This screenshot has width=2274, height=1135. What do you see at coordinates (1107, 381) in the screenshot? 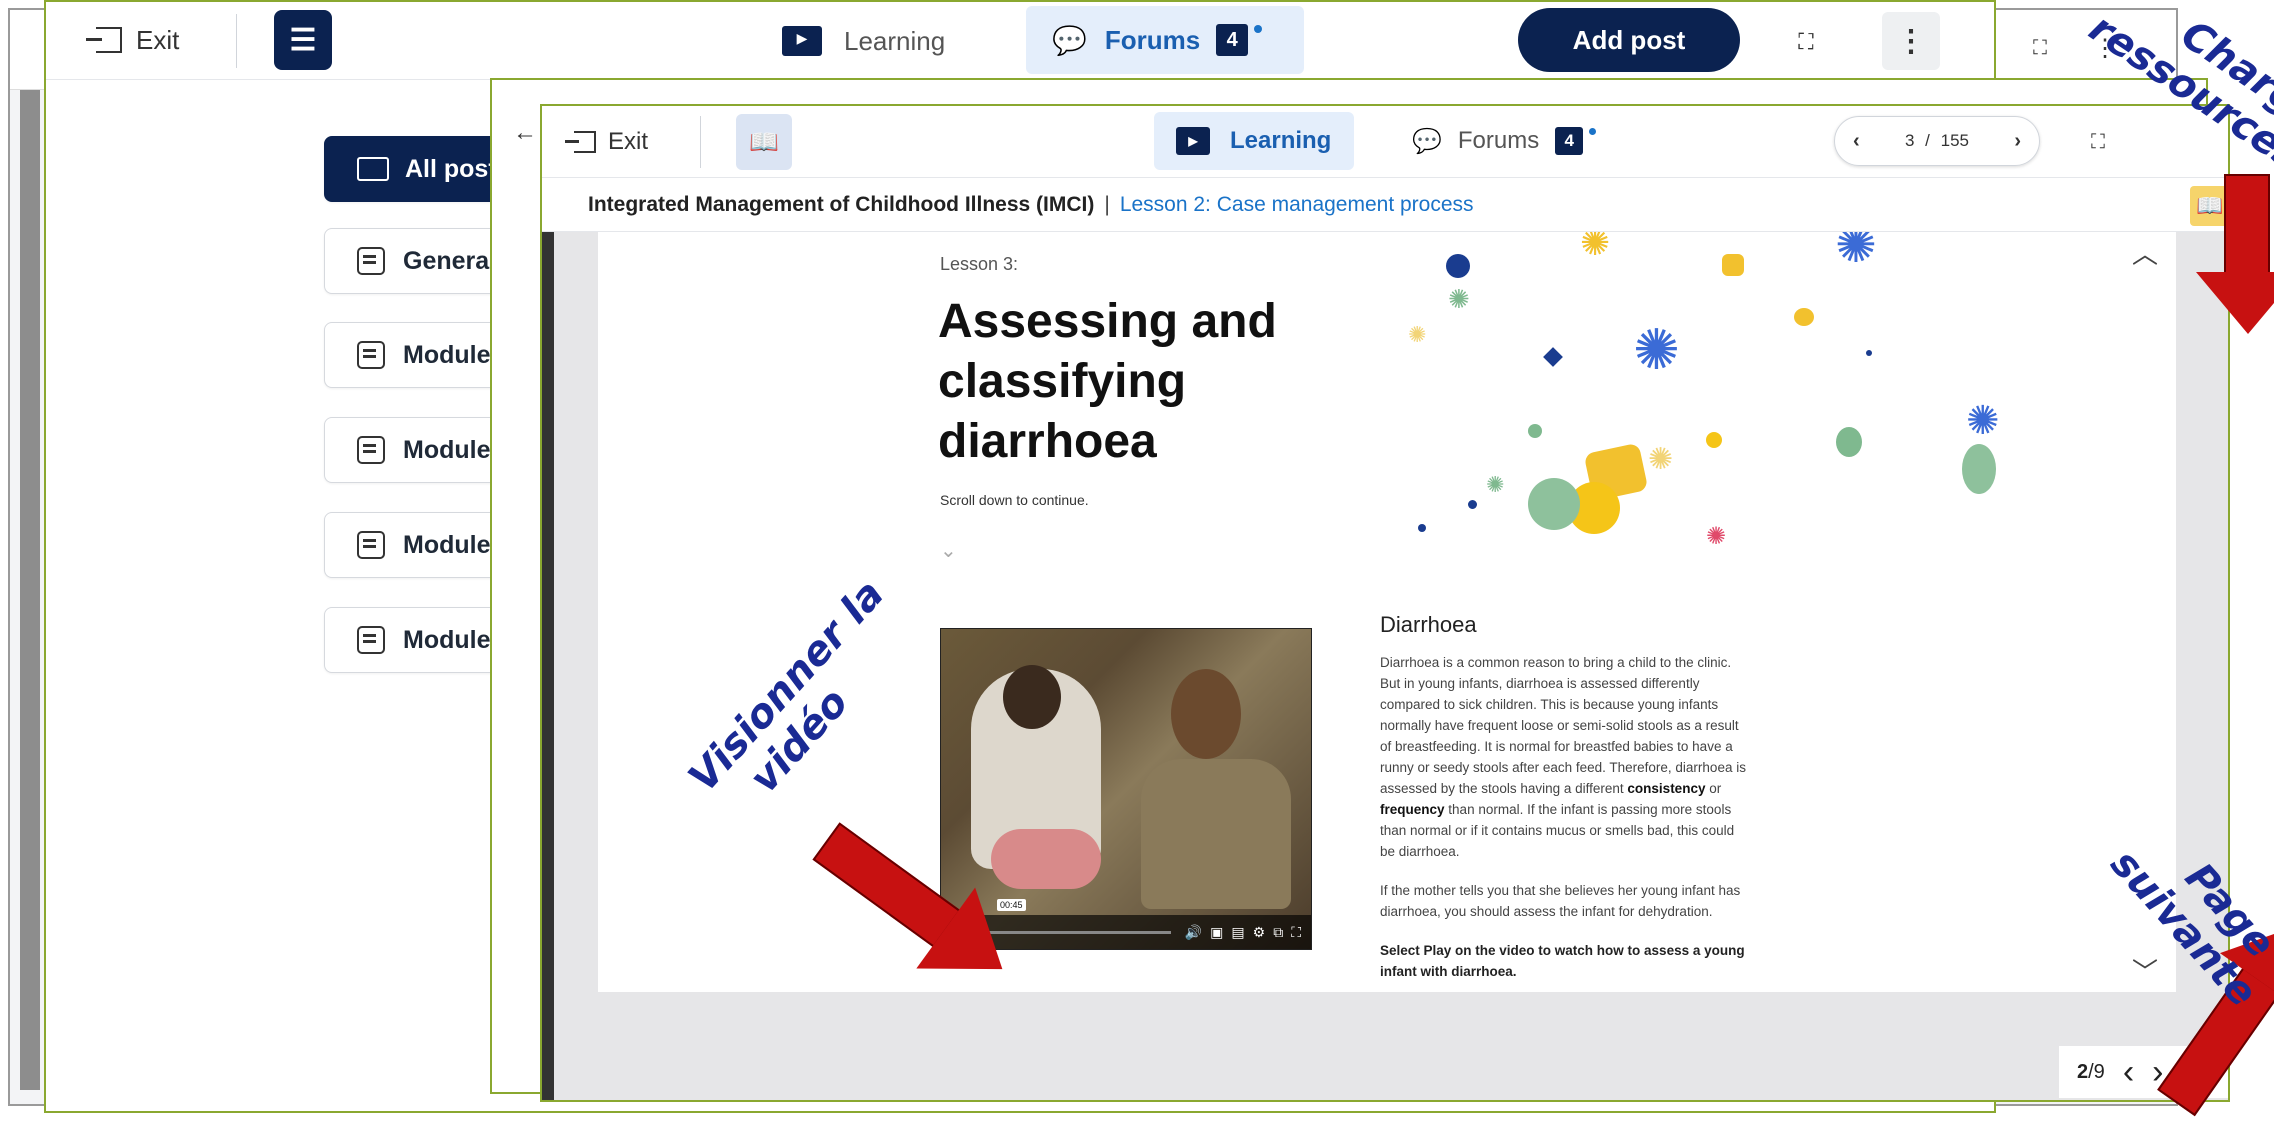
I see `slide-title: Assessing and classifying diarrhoea` at bounding box center [1107, 381].